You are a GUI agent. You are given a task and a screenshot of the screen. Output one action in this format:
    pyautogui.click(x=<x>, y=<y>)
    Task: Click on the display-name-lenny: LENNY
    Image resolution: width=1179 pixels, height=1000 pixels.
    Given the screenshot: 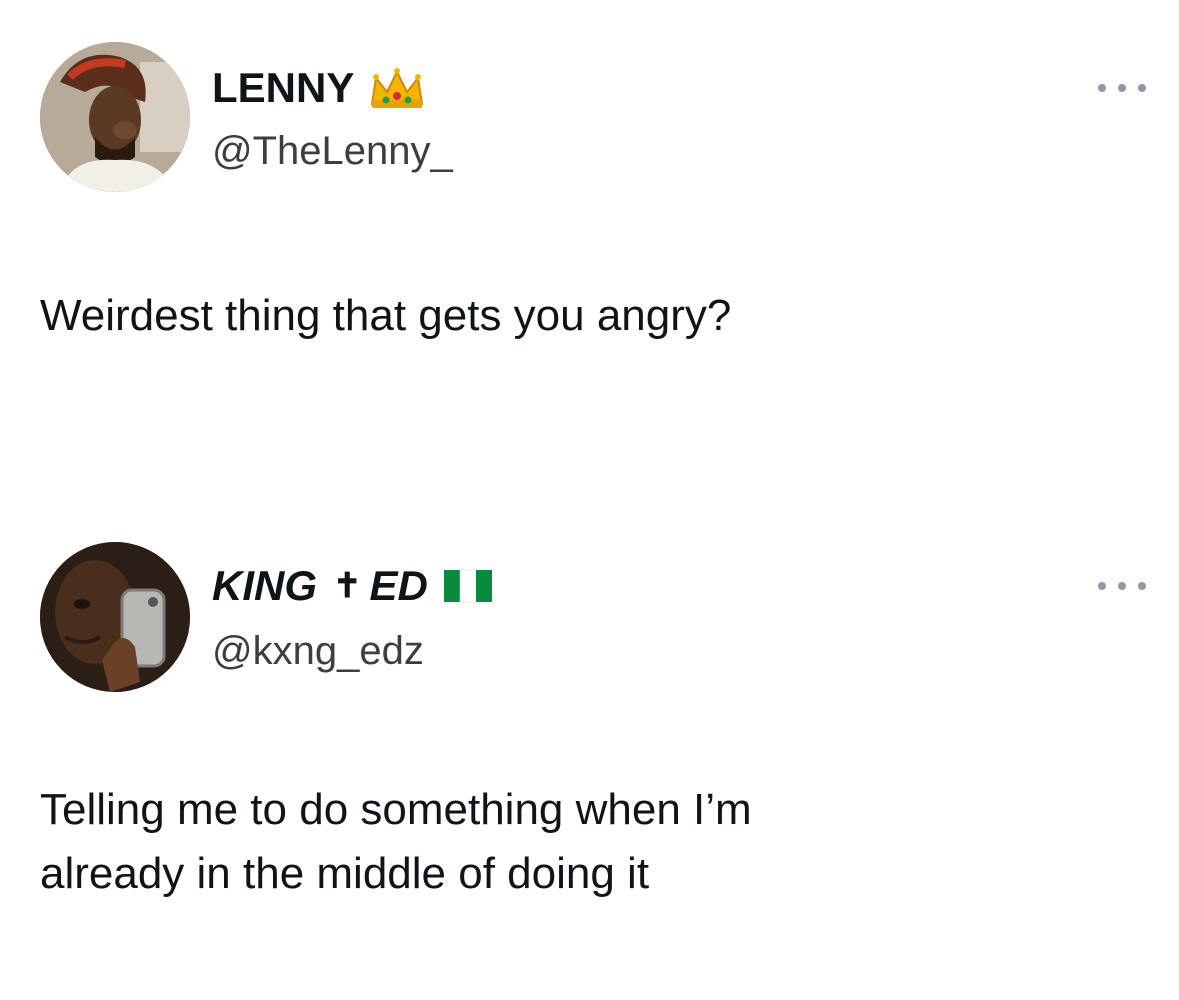 What is the action you would take?
    pyautogui.click(x=319, y=88)
    